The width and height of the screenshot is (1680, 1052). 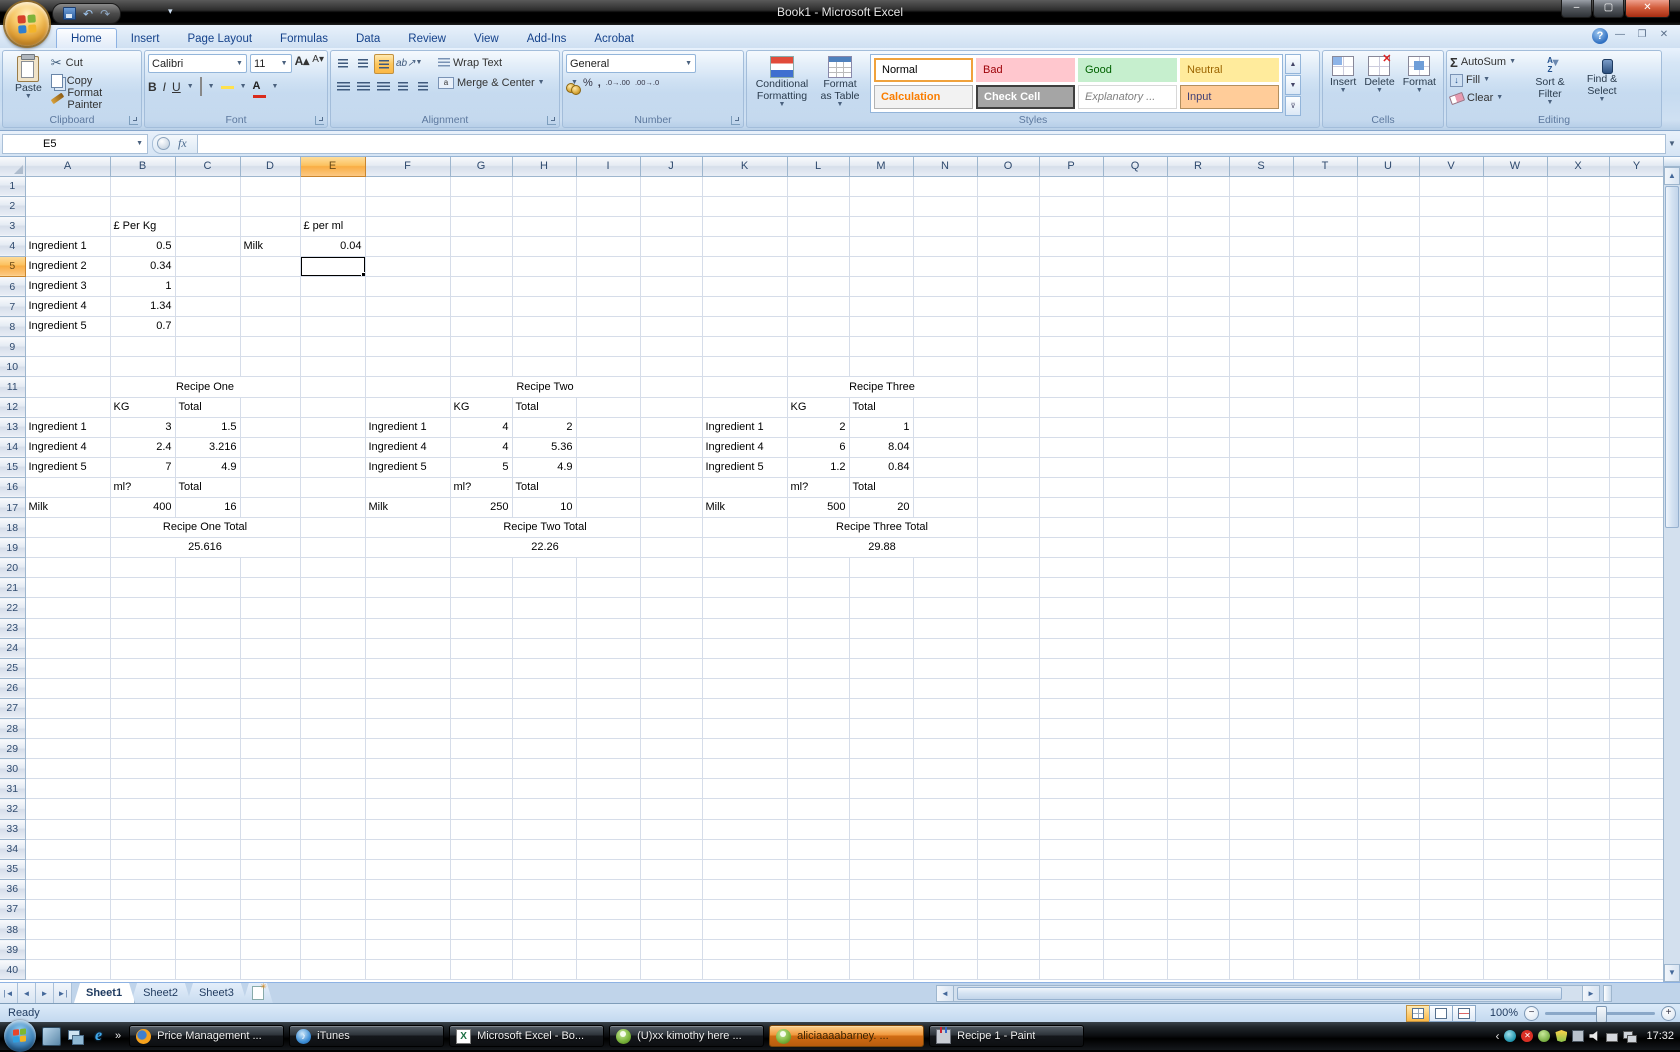 What do you see at coordinates (68, 427) in the screenshot?
I see `cell-A13: Ingredient 1` at bounding box center [68, 427].